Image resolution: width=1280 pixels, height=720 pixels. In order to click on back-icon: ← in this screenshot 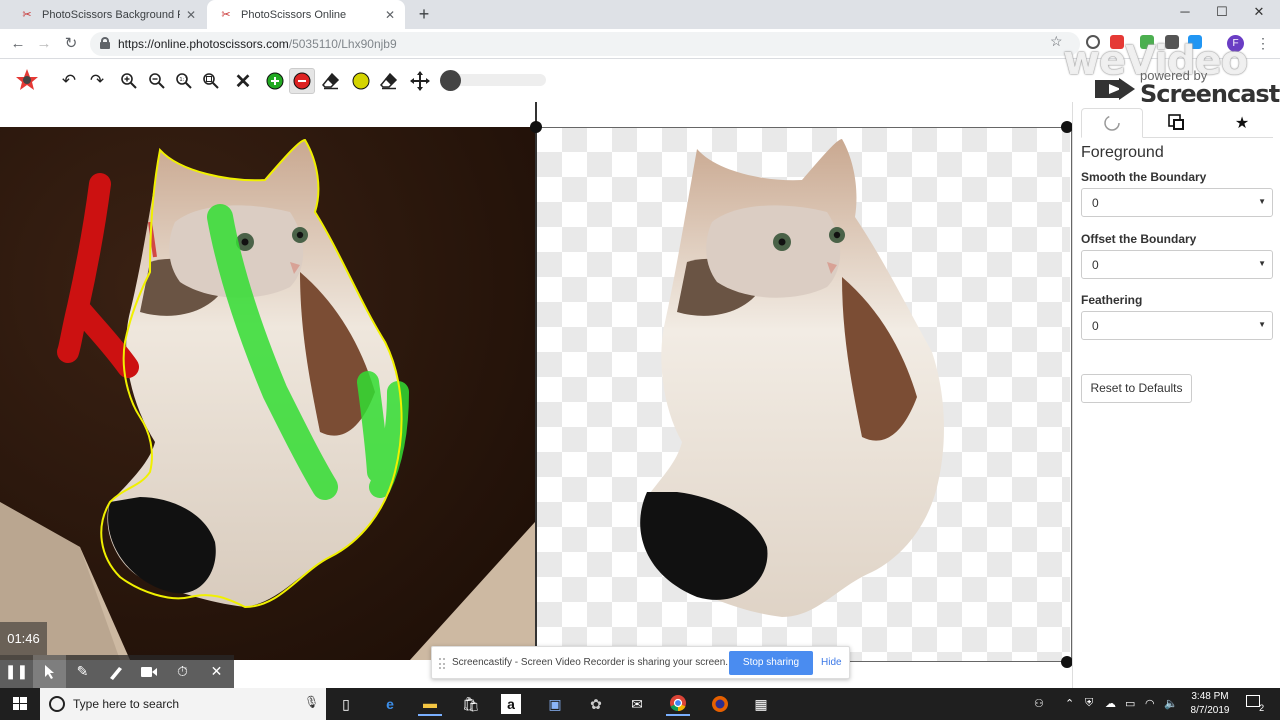, I will do `click(18, 44)`.